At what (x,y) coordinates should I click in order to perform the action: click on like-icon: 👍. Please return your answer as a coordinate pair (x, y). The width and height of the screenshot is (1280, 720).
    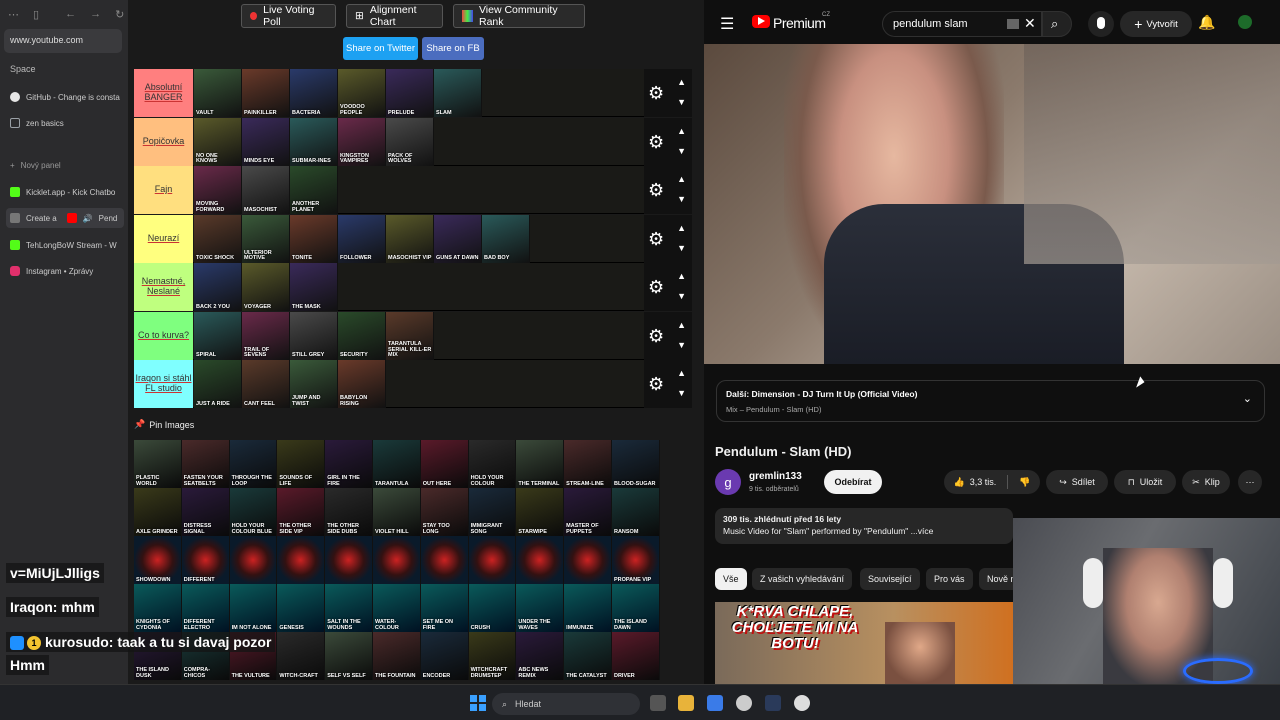
    Looking at the image, I should click on (959, 482).